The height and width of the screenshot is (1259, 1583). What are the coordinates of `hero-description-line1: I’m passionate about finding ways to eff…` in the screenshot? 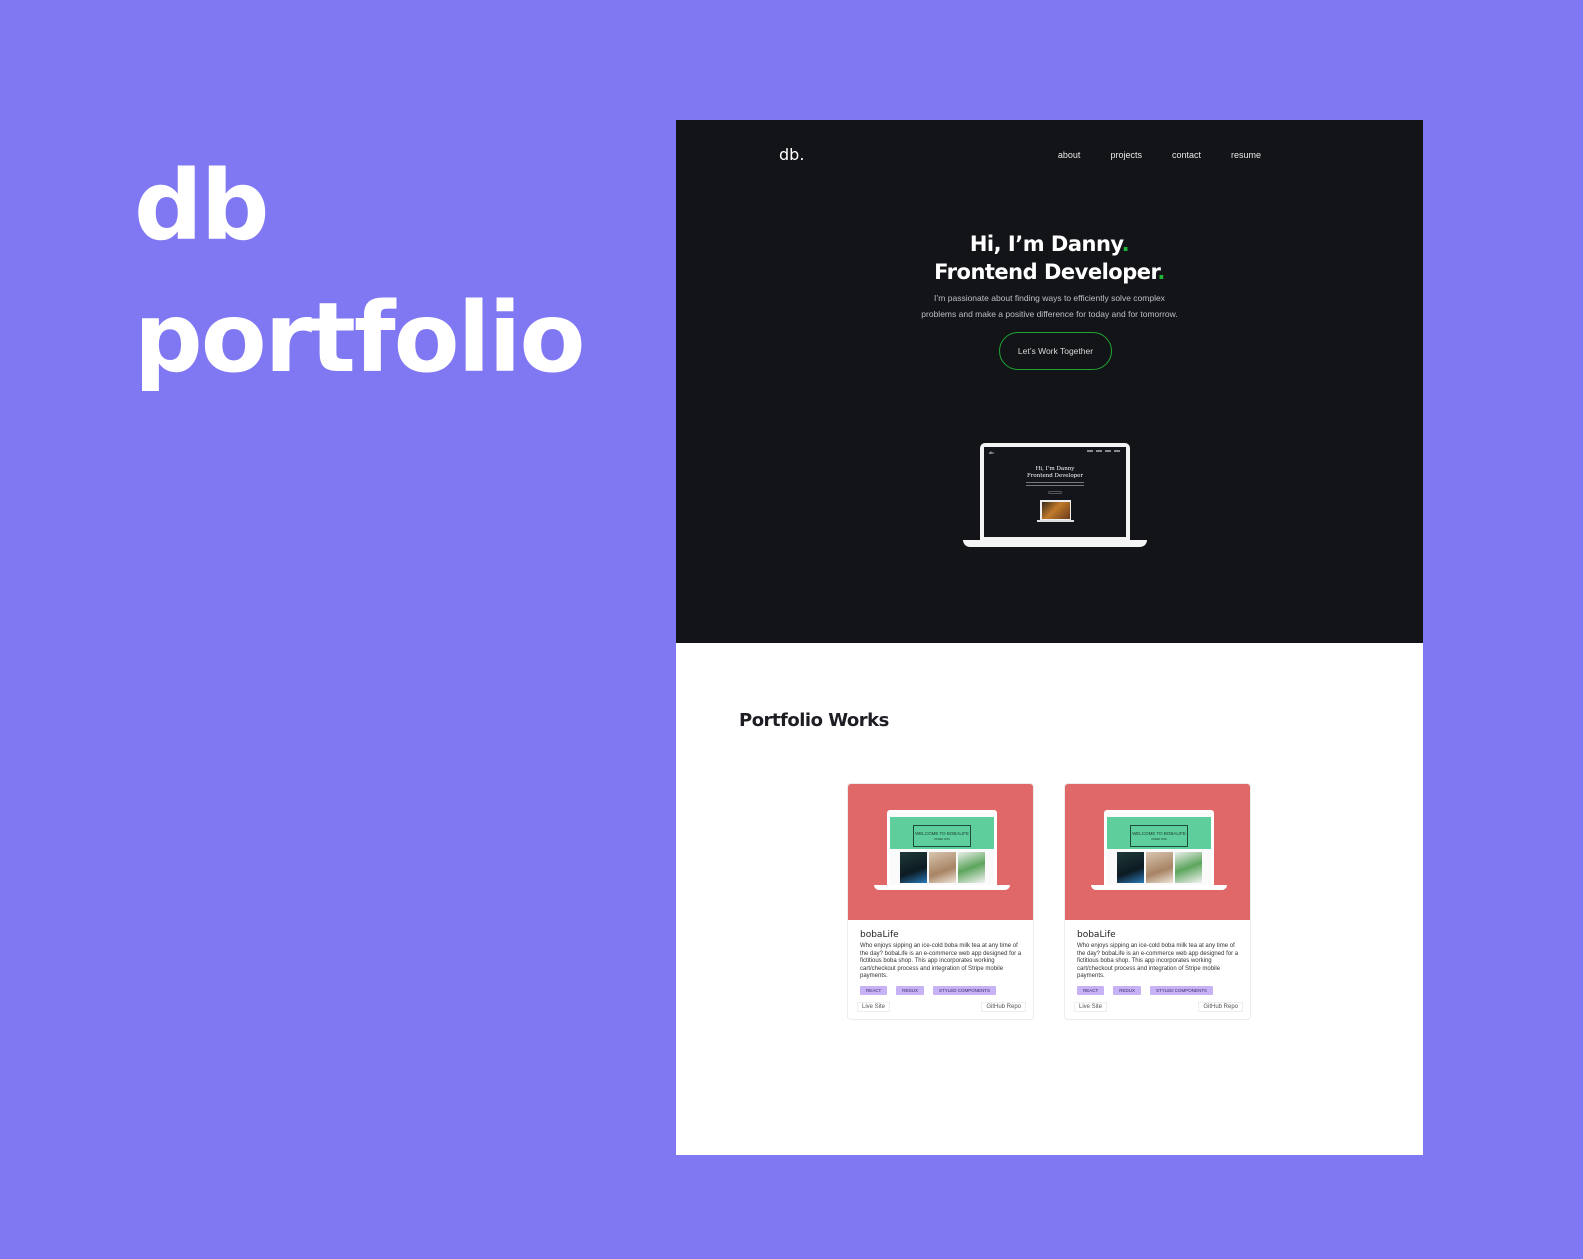 It's located at (1049, 298).